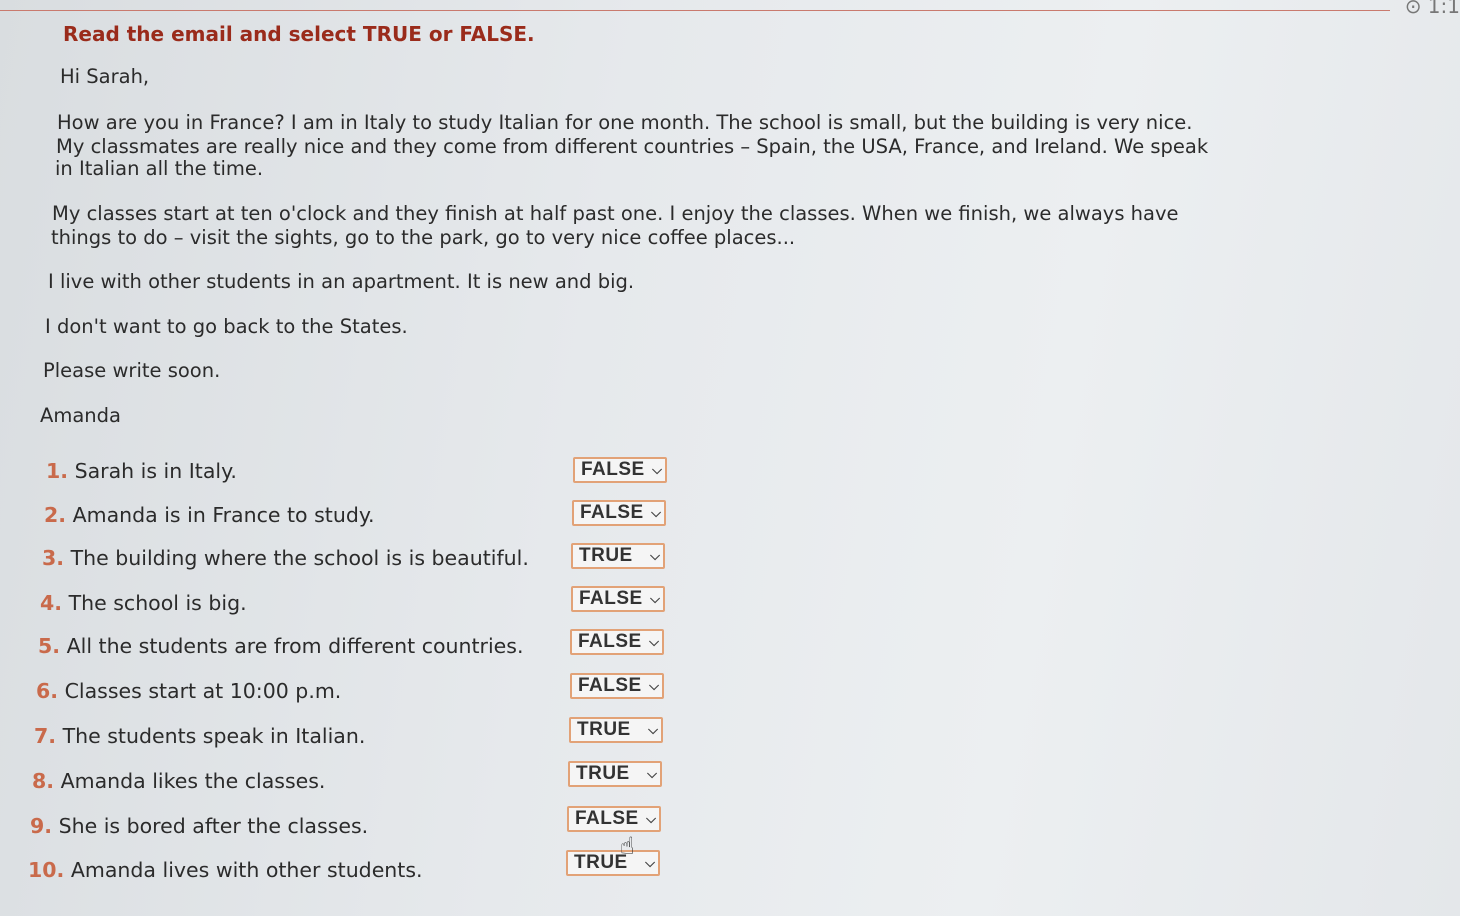 Image resolution: width=1460 pixels, height=916 pixels. What do you see at coordinates (41, 826) in the screenshot?
I see `question-number: 9.` at bounding box center [41, 826].